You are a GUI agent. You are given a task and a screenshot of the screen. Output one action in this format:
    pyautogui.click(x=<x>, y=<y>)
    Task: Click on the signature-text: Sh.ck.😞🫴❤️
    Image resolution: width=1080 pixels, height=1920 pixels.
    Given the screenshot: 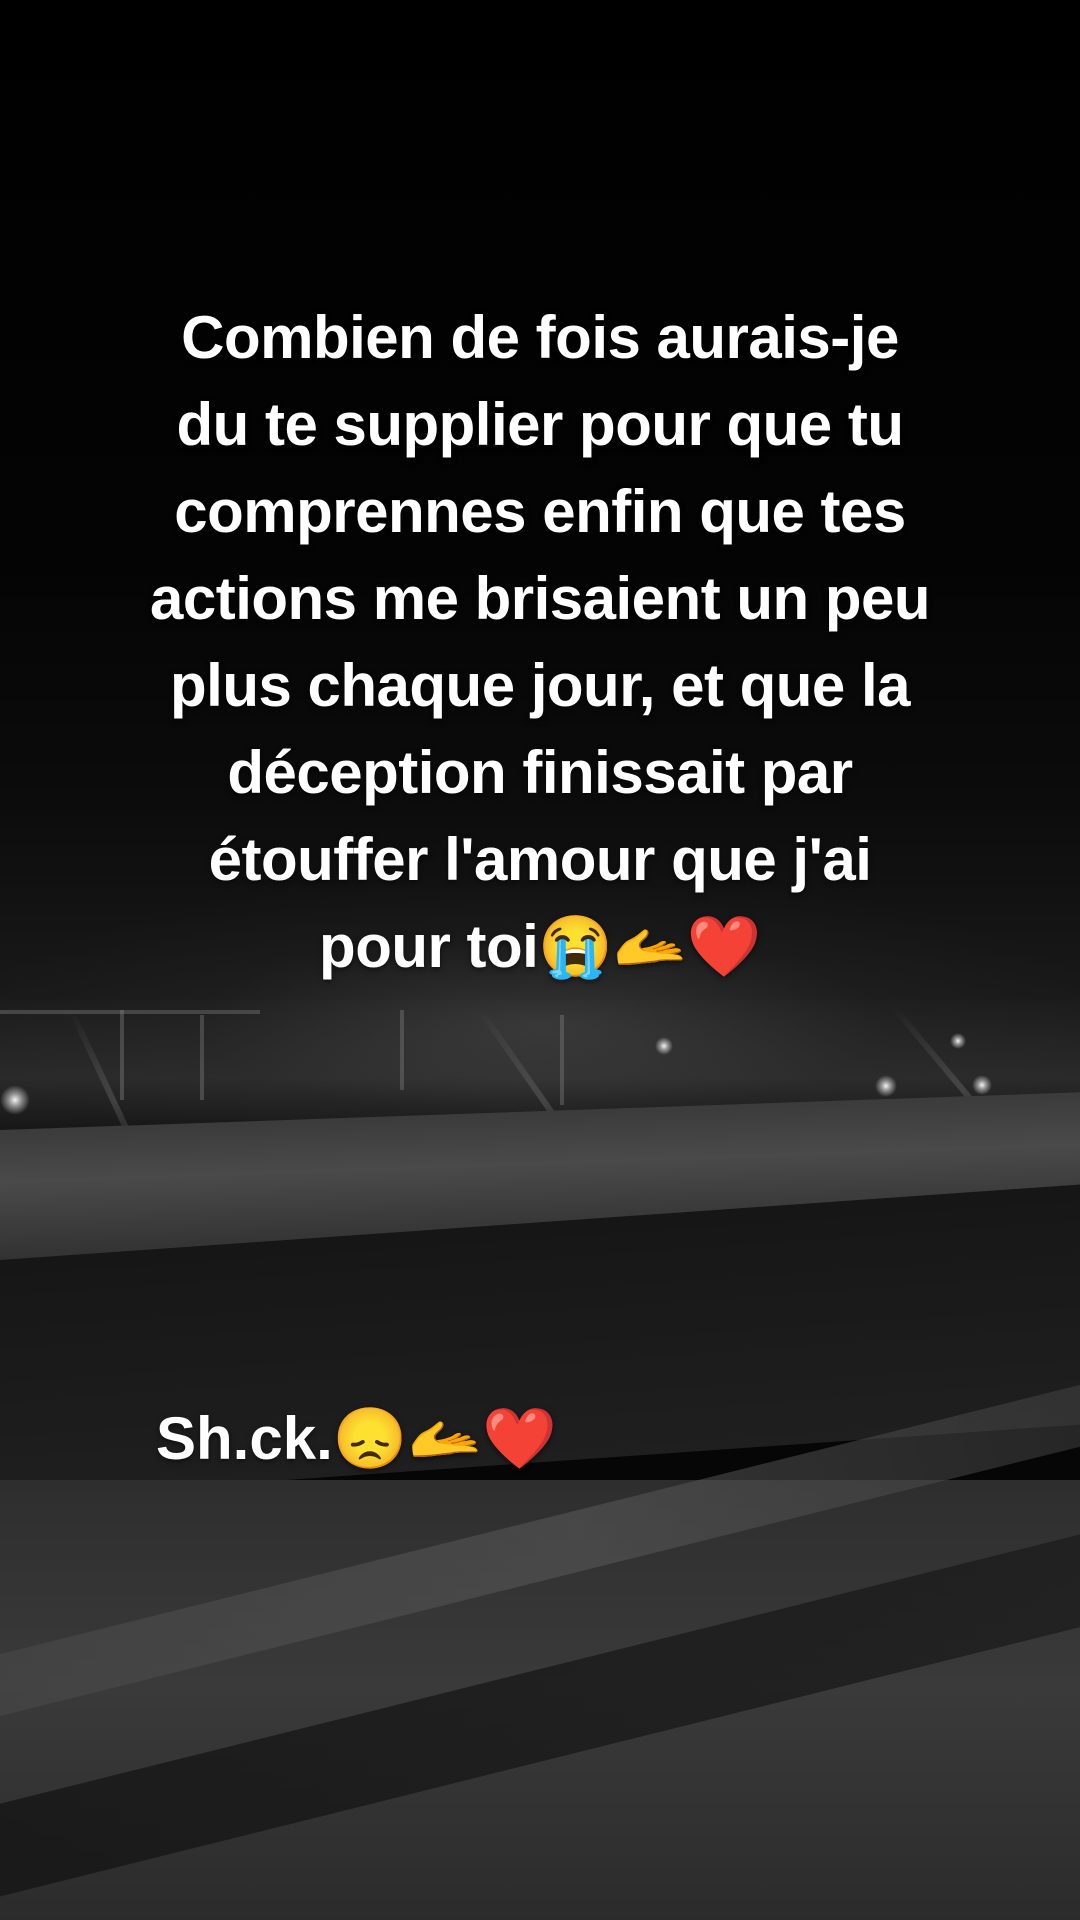 What is the action you would take?
    pyautogui.click(x=356, y=1438)
    